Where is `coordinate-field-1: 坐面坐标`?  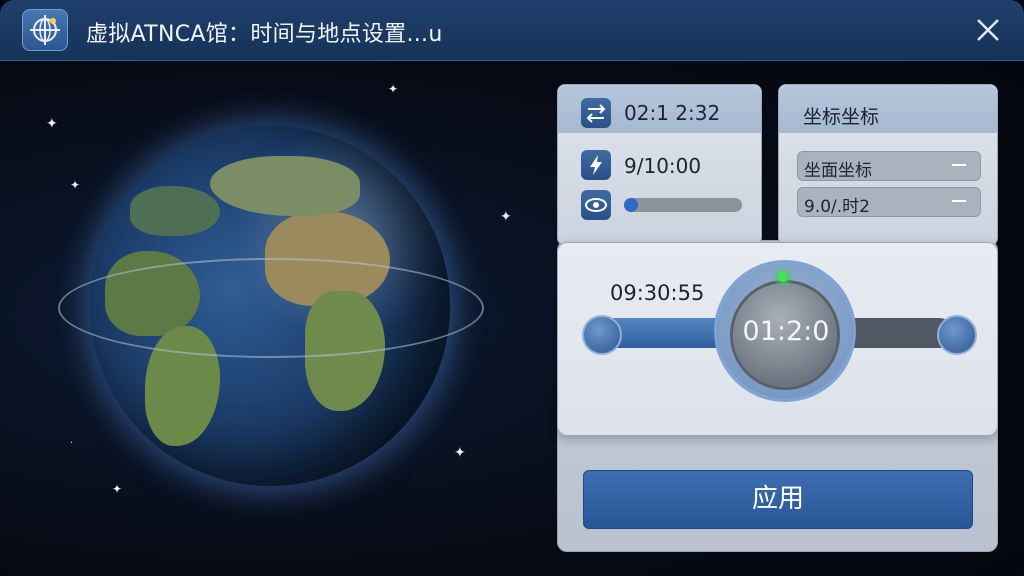
coordinate-field-1: 坐面坐标 is located at coordinates (889, 166).